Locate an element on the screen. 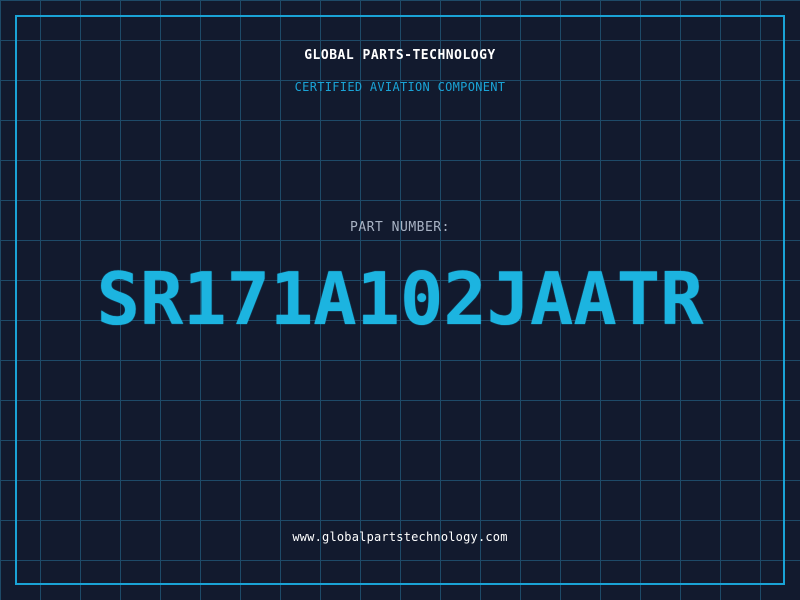 This screenshot has height=600, width=800. part-number-value: SR171A102JAATR is located at coordinates (400, 299).